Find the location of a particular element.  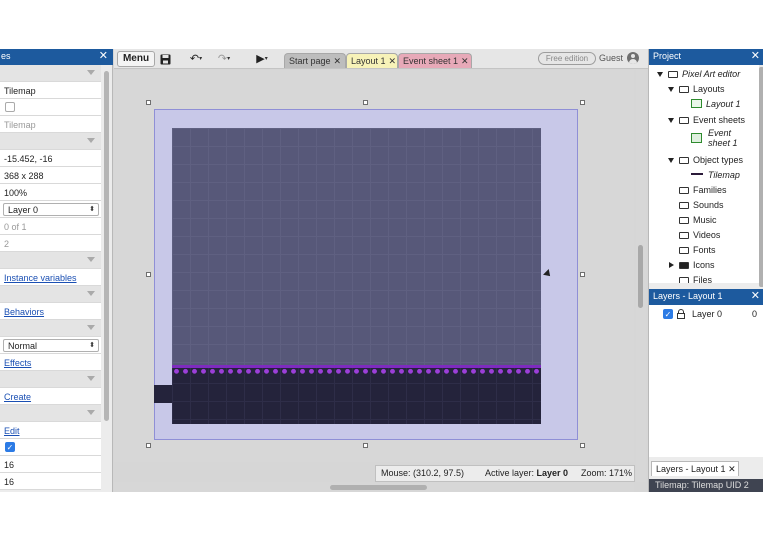

tree-item-project: Pixel Art editor is located at coordinates (698, 74).